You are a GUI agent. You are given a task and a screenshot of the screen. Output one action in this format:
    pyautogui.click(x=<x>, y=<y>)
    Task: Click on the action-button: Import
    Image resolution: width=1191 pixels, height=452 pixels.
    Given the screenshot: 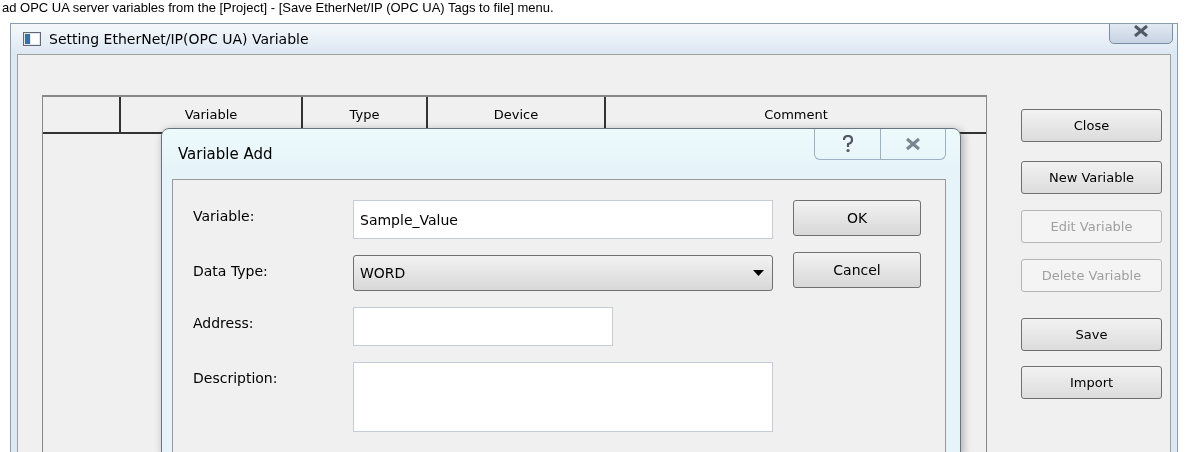 What is the action you would take?
    pyautogui.click(x=1091, y=382)
    